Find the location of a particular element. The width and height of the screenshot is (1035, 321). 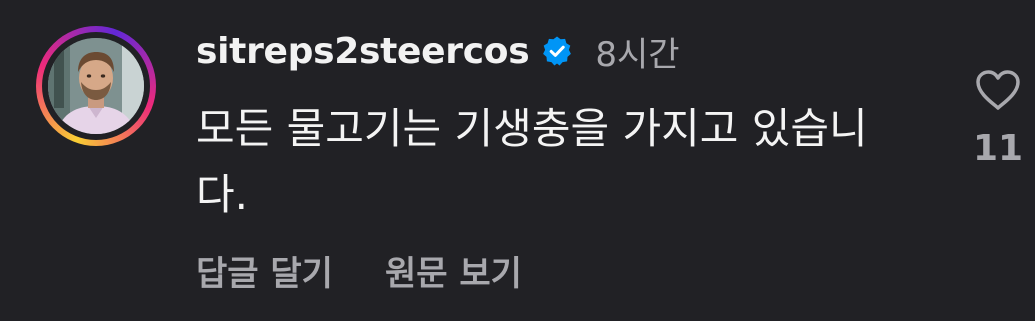

comment-timestamp: 8시간 is located at coordinates (637, 54).